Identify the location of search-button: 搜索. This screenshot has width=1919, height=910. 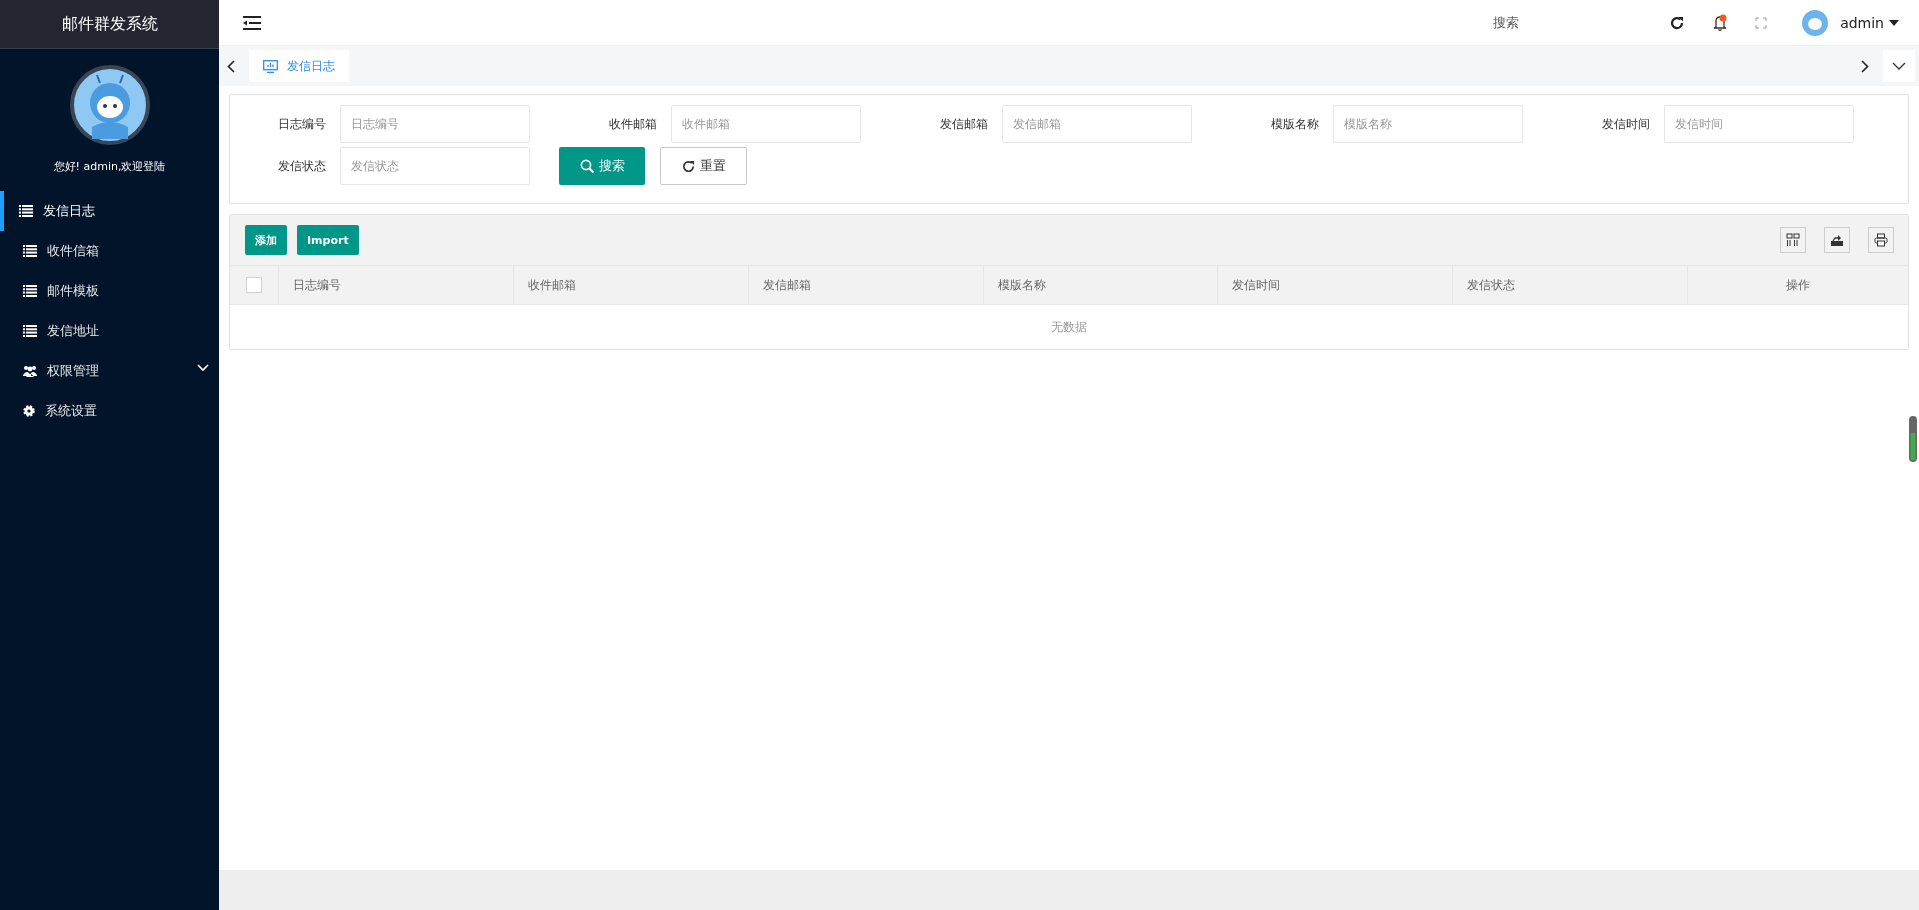
(602, 166).